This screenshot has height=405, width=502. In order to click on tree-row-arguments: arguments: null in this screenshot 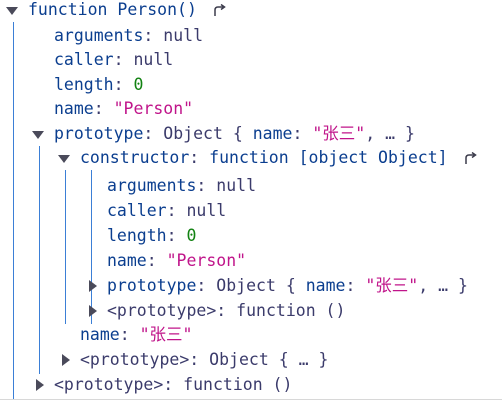, I will do `click(128, 36)`.